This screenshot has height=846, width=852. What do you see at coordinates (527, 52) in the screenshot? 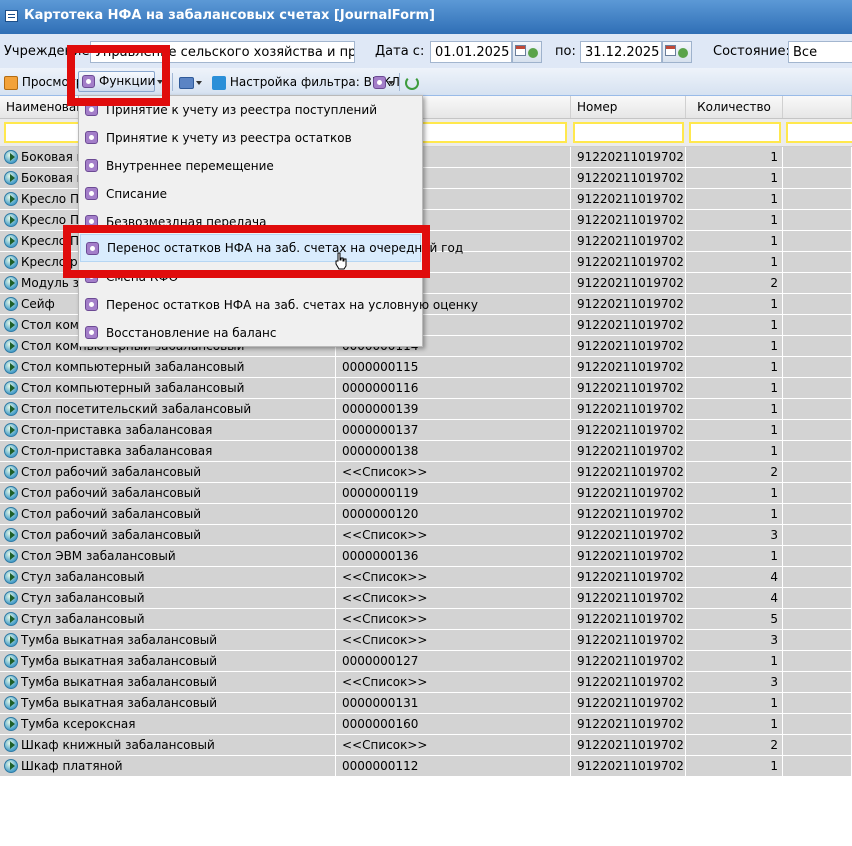
I see `date-from-picker-button` at bounding box center [527, 52].